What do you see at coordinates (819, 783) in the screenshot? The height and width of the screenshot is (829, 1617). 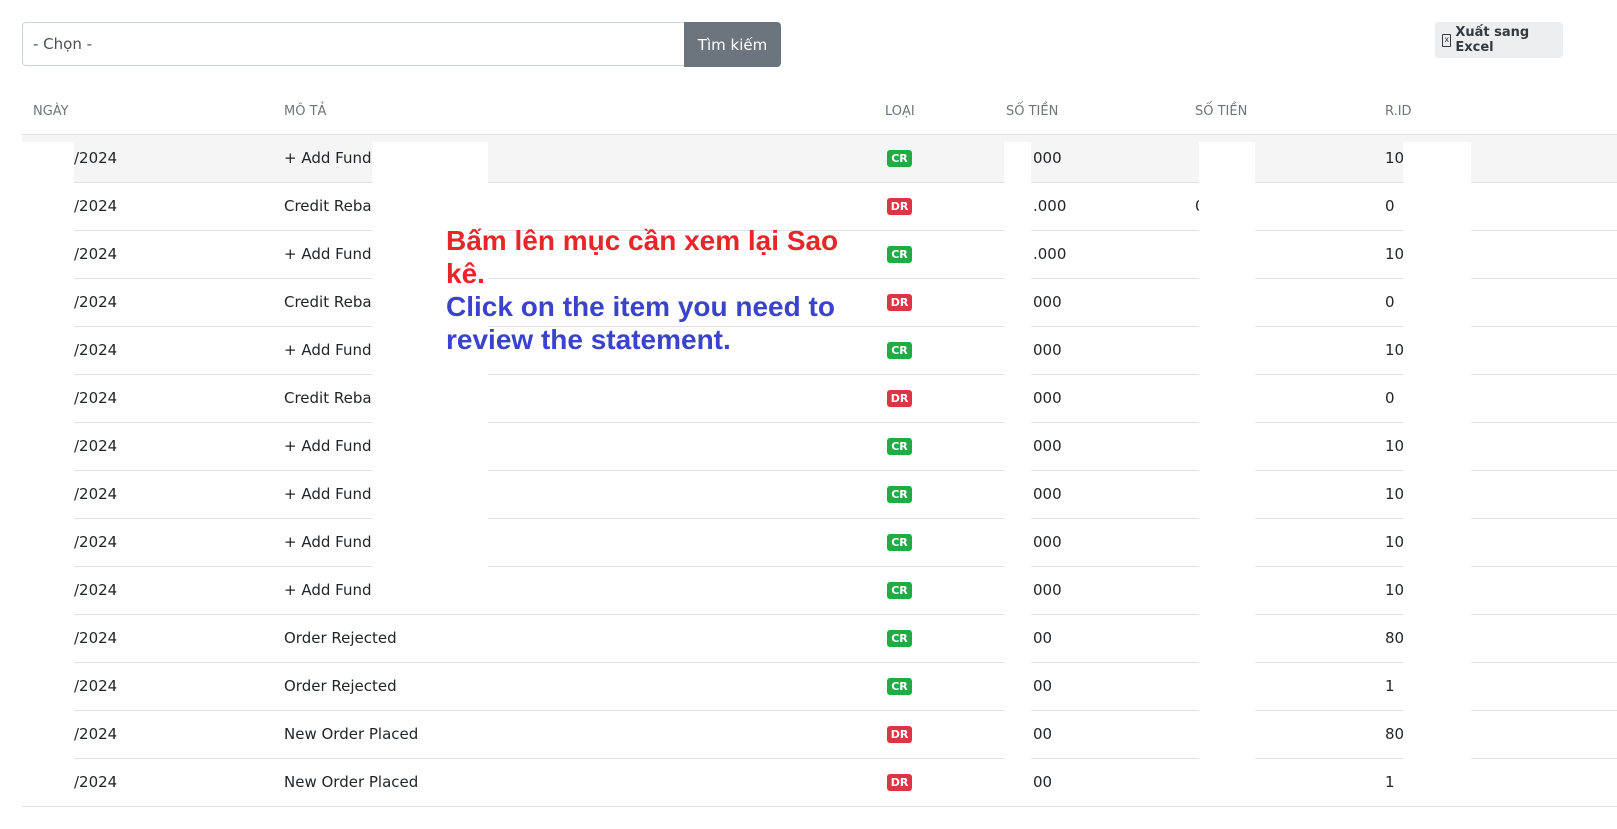 I see `table-row: /2024 New Order Placed 00 1 DR` at bounding box center [819, 783].